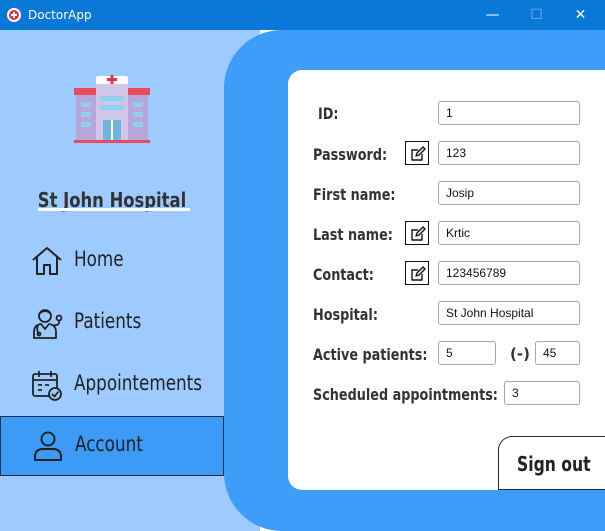 Image resolution: width=605 pixels, height=531 pixels. I want to click on maximize-button: ☐, so click(536, 15).